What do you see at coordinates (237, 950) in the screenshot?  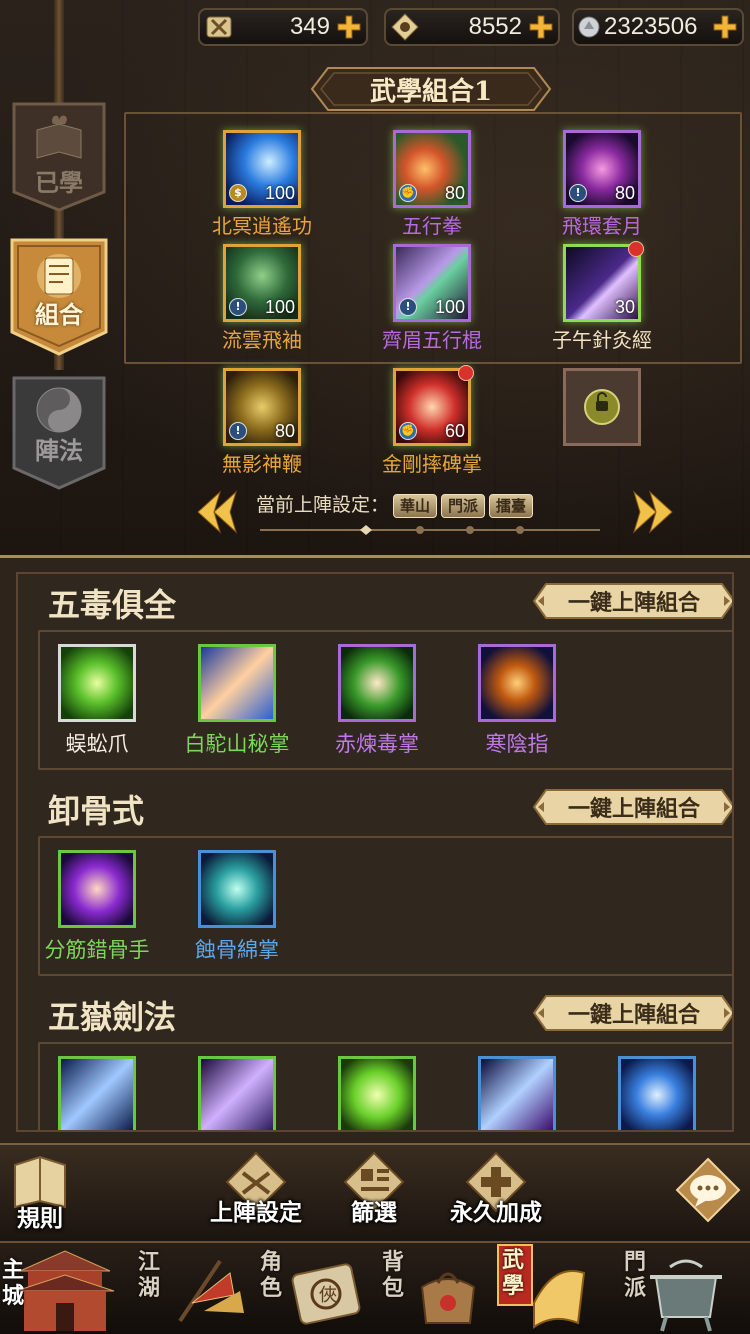 I see `skill-name: 蝕骨綿掌` at bounding box center [237, 950].